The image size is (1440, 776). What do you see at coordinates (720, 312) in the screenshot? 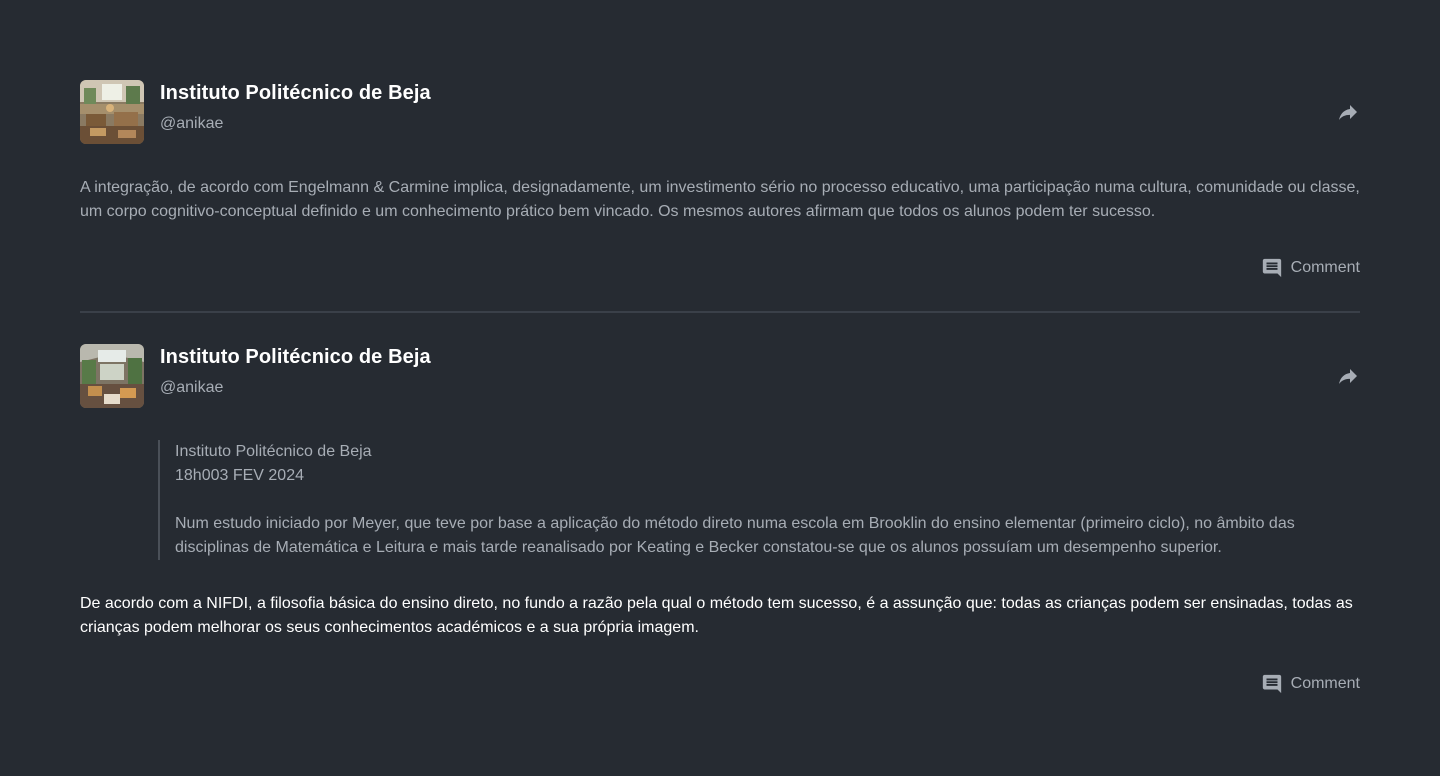
I see `post-divider` at bounding box center [720, 312].